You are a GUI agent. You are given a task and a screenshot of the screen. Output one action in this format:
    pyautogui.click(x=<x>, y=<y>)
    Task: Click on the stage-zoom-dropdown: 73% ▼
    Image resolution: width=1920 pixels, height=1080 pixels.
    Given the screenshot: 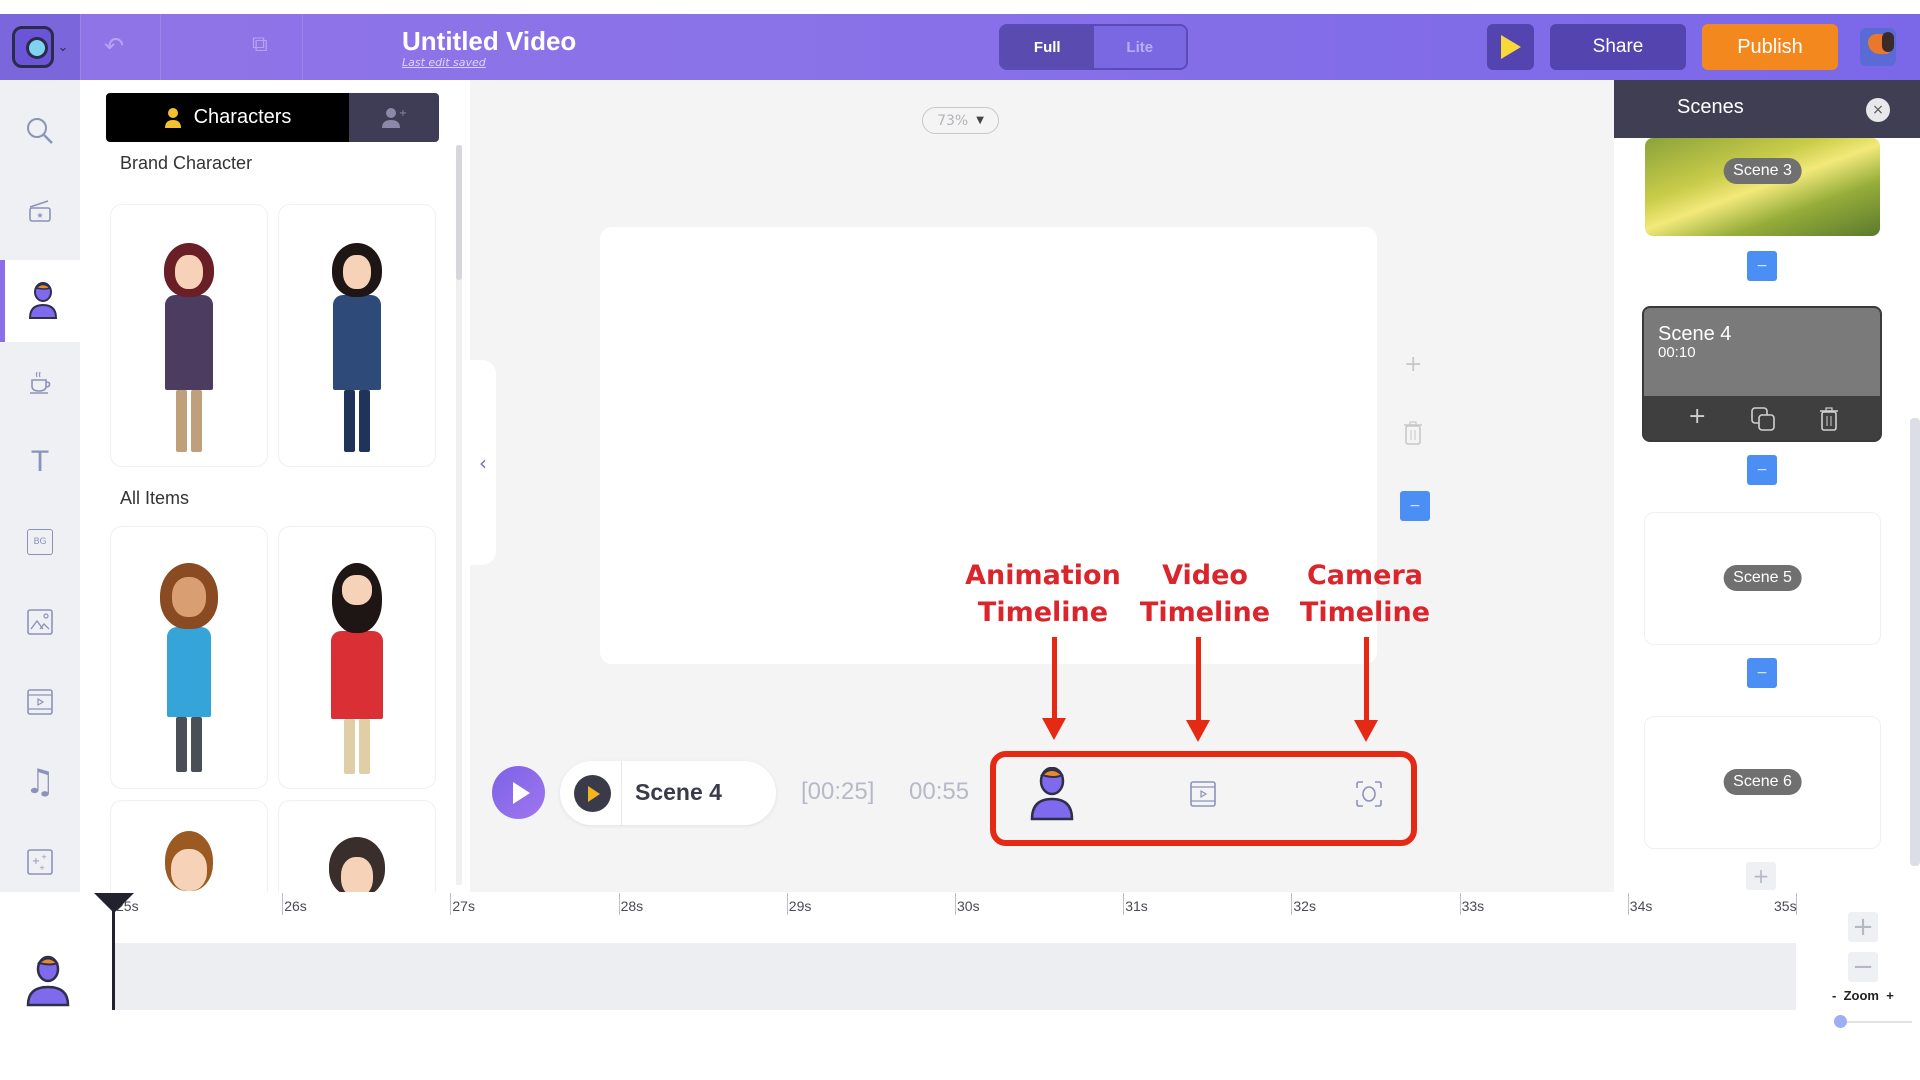 What is the action you would take?
    pyautogui.click(x=960, y=120)
    